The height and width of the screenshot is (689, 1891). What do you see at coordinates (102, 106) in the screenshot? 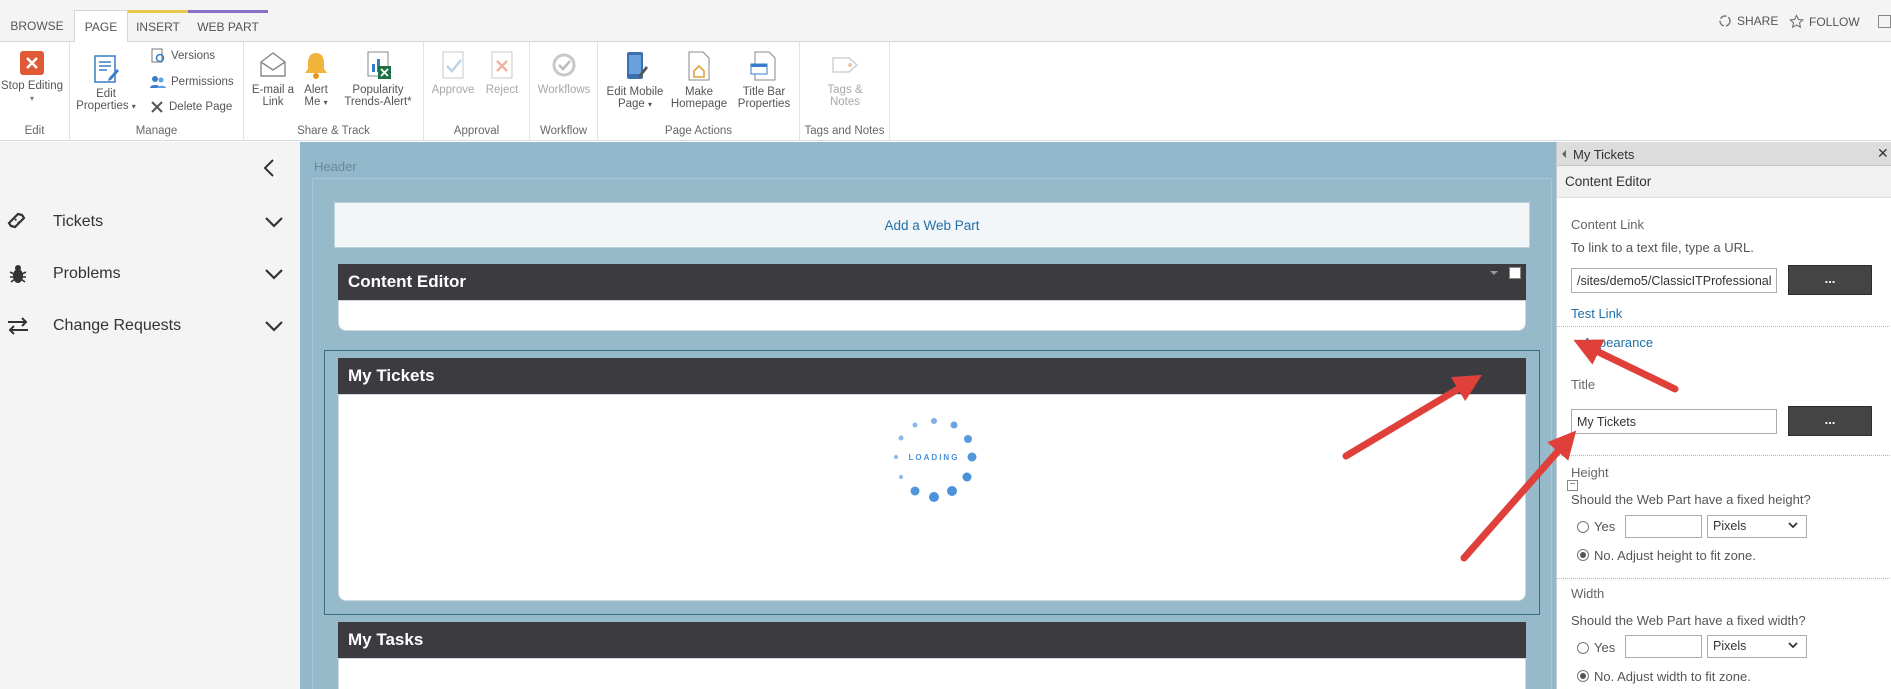
I see `edit-properties-label-2: Properties` at bounding box center [102, 106].